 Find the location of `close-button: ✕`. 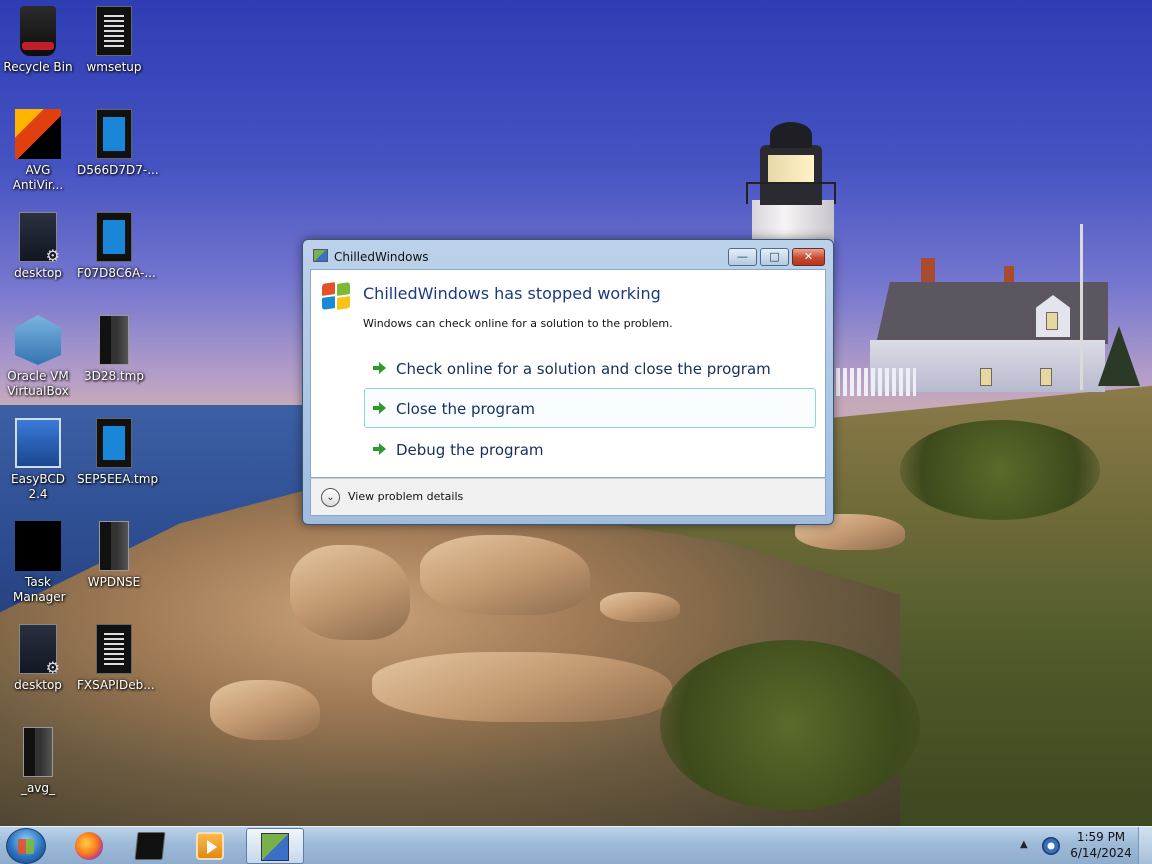

close-button: ✕ is located at coordinates (808, 257).